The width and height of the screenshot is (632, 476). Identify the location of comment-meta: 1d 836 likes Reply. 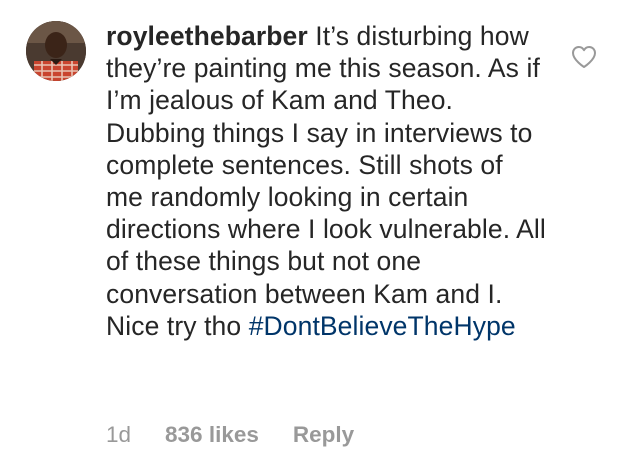
(230, 435).